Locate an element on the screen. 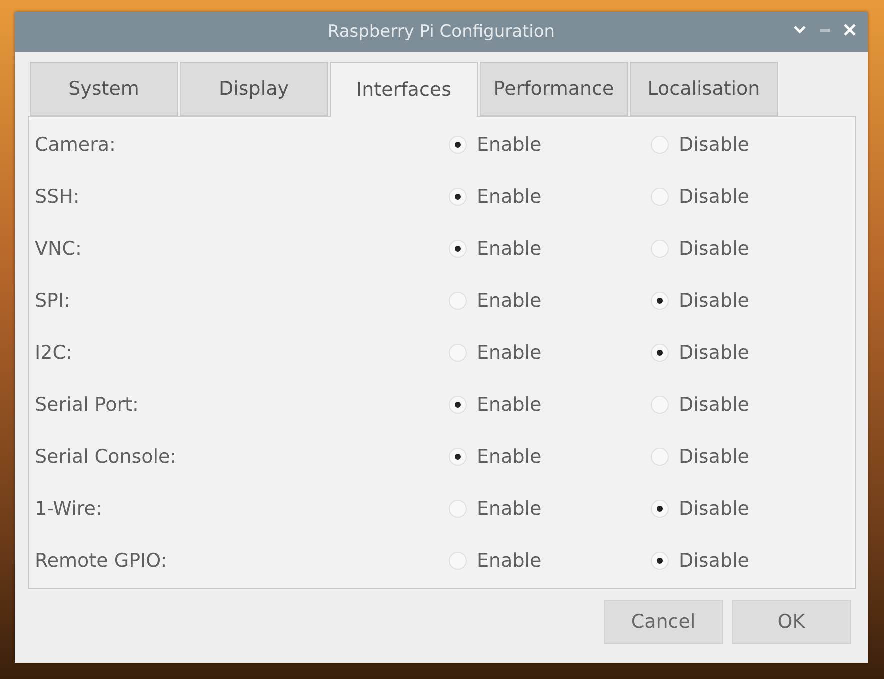 Image resolution: width=884 pixels, height=679 pixels. setting-label: SPI: is located at coordinates (53, 301).